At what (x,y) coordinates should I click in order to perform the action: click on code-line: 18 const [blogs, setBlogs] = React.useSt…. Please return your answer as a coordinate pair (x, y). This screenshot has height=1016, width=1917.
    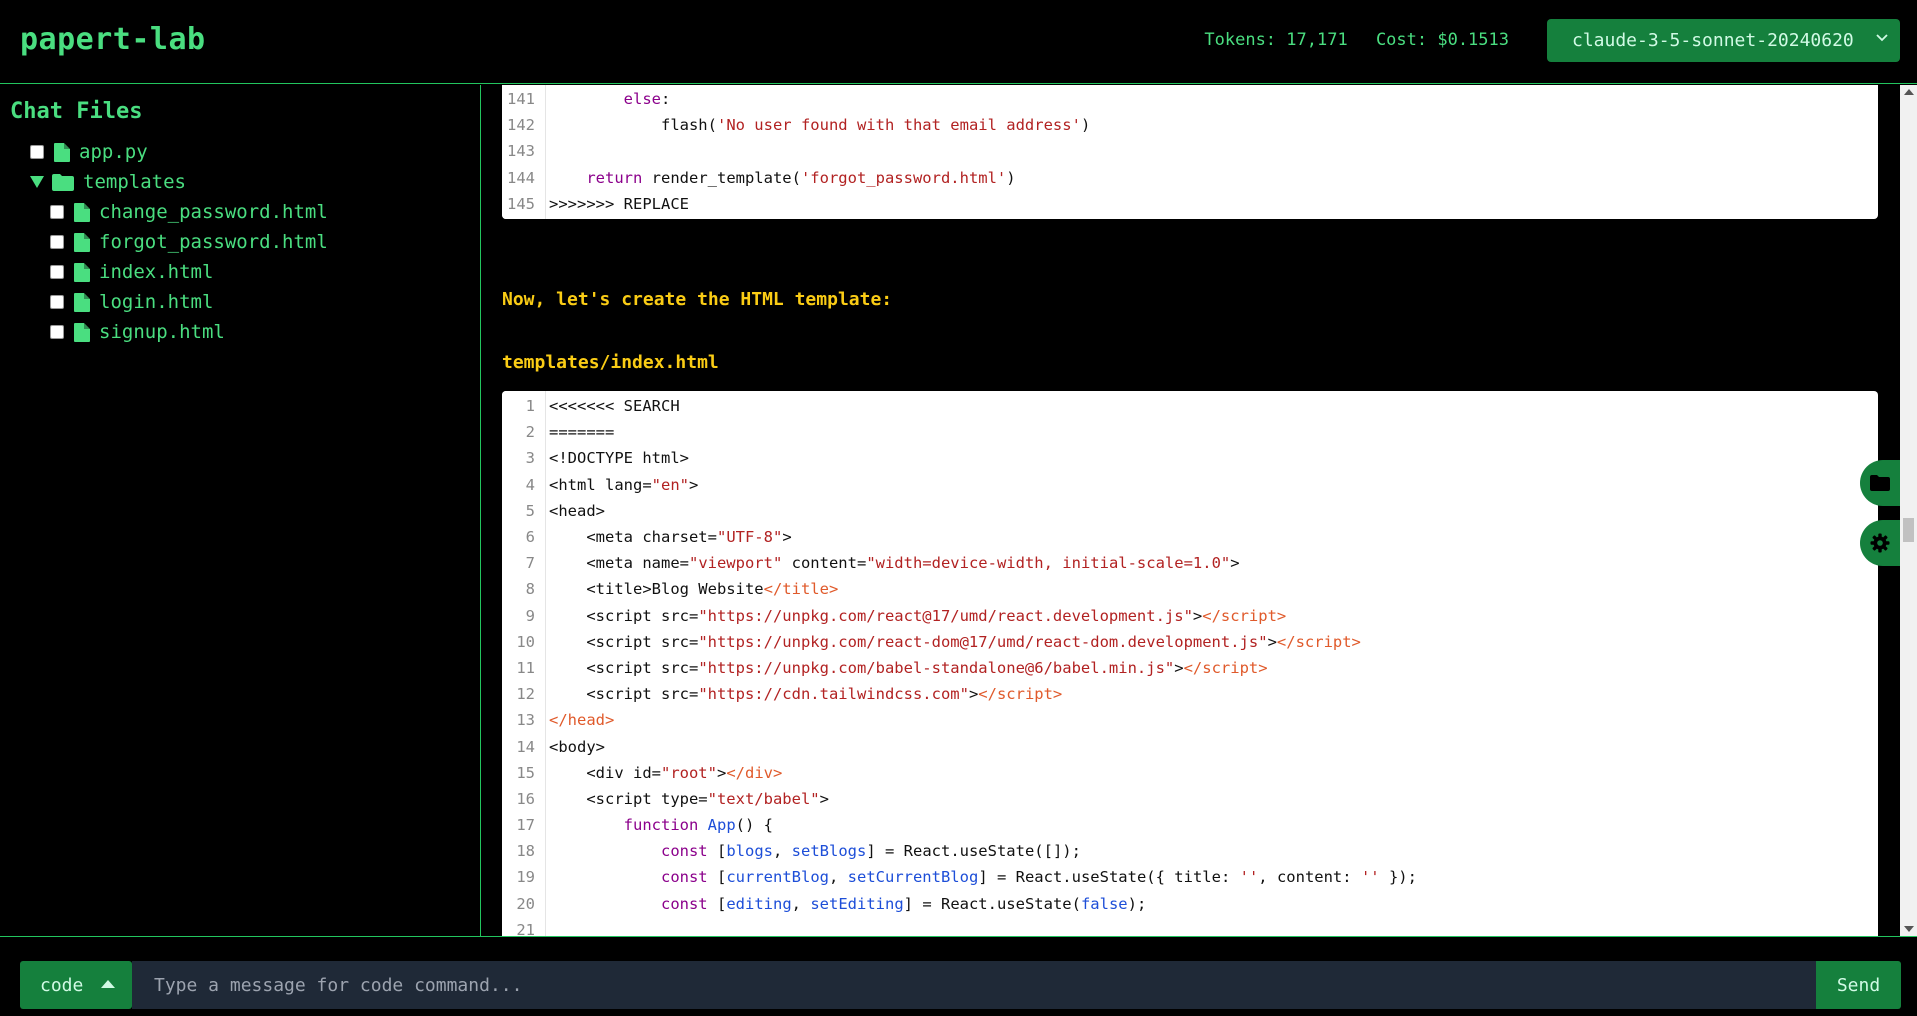
    Looking at the image, I should click on (1190, 851).